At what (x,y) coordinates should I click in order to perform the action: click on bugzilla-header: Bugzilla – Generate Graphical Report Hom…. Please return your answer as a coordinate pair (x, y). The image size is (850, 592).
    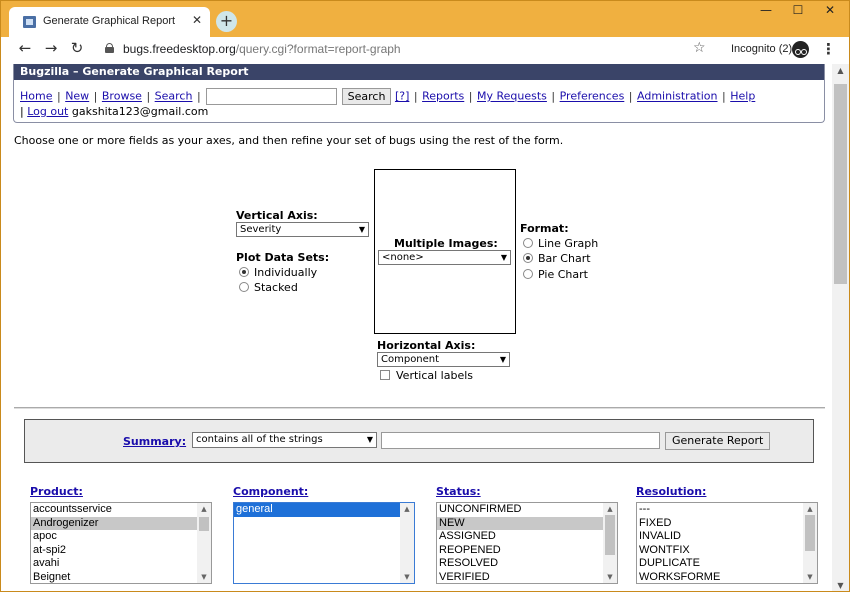
    Looking at the image, I should click on (419, 93).